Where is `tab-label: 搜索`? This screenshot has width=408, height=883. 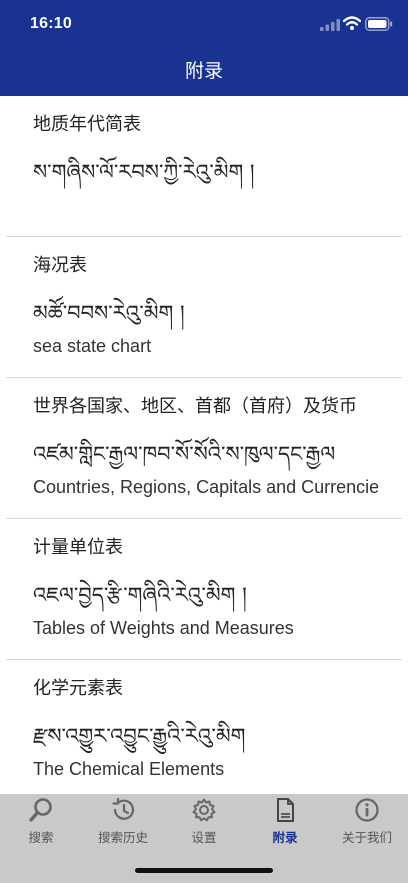
tab-label: 搜索 is located at coordinates (41, 837).